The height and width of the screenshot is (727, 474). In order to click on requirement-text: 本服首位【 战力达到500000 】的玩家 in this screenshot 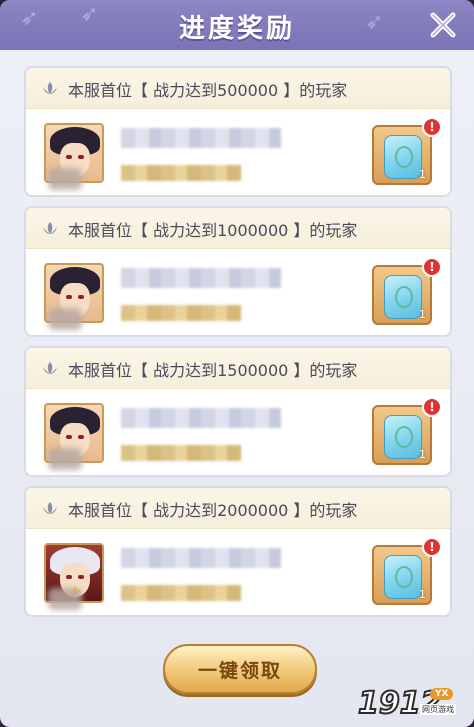, I will do `click(208, 90)`.